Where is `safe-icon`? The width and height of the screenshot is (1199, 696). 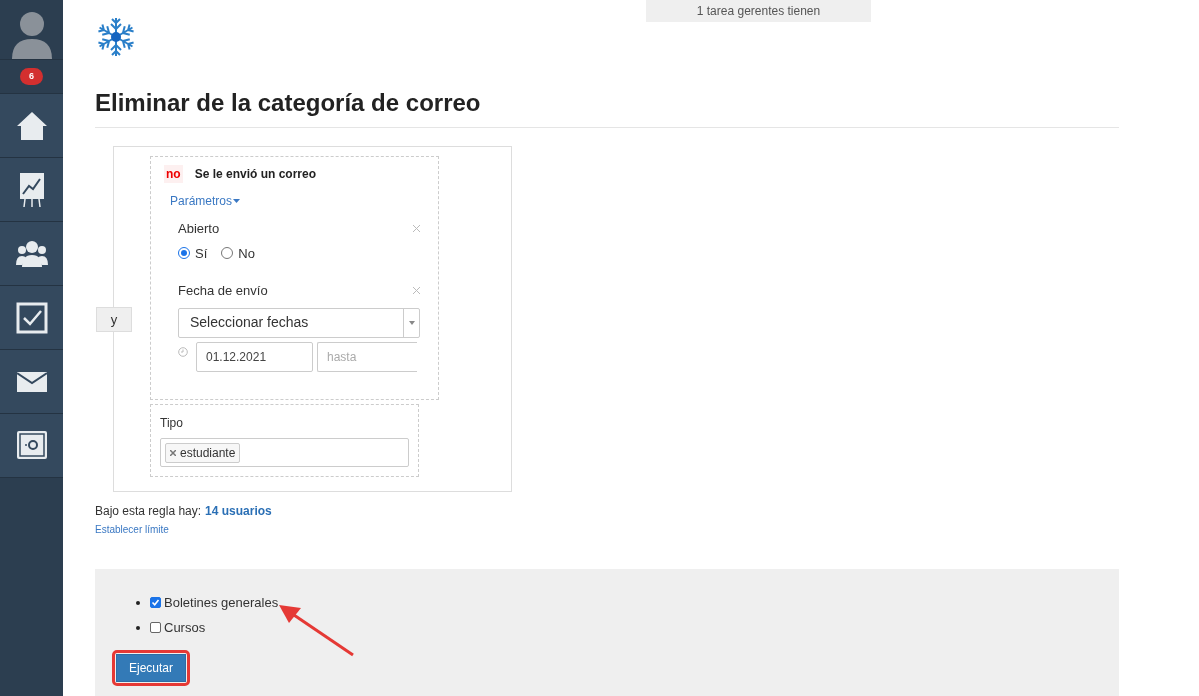
safe-icon is located at coordinates (31, 445).